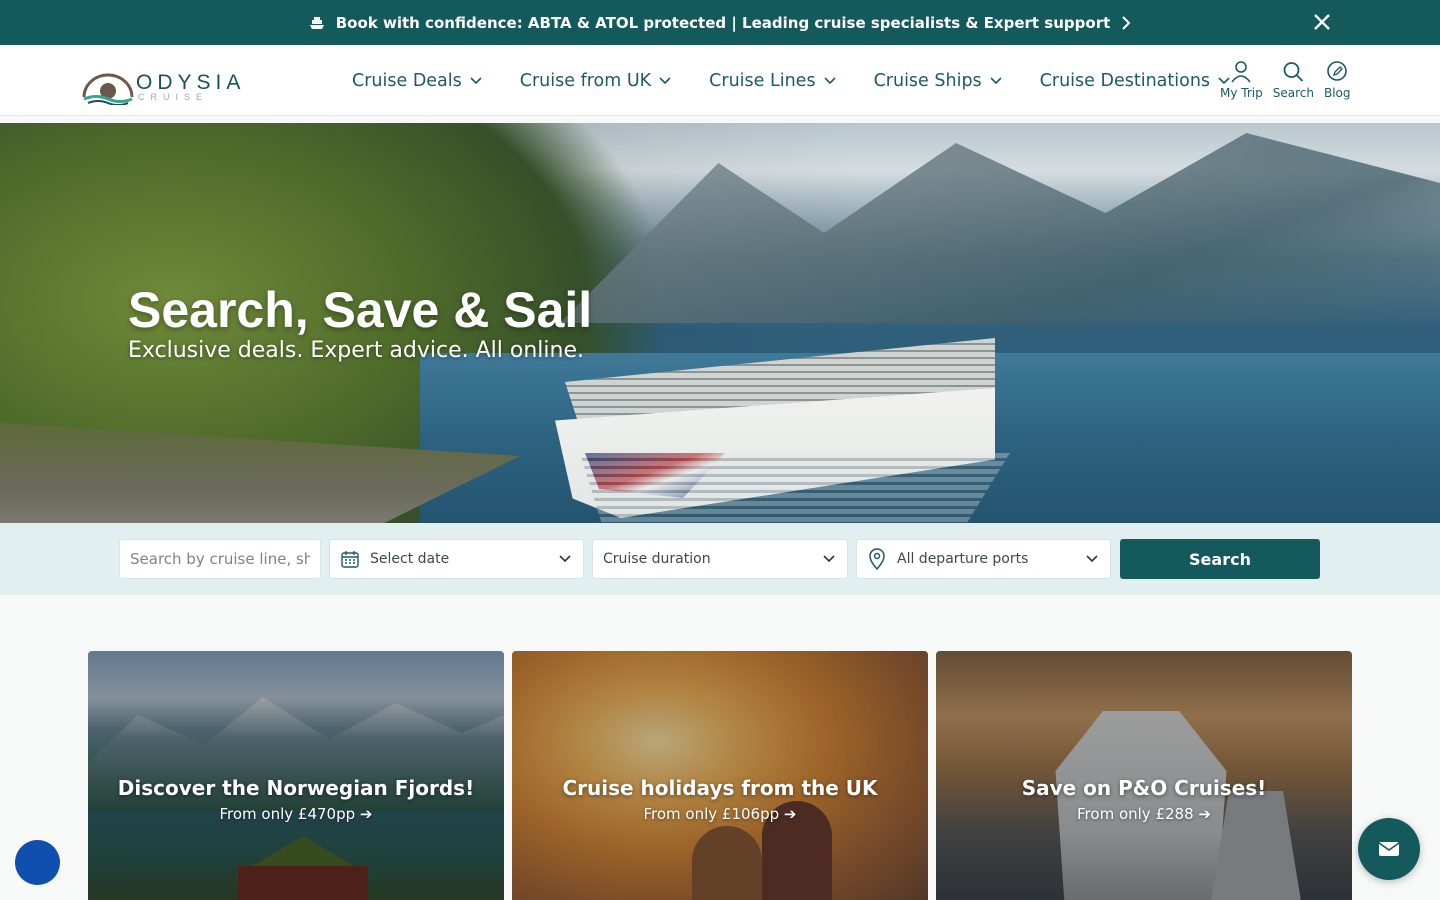 The height and width of the screenshot is (900, 1440). I want to click on duration-select-label: Cruise duration, so click(657, 559).